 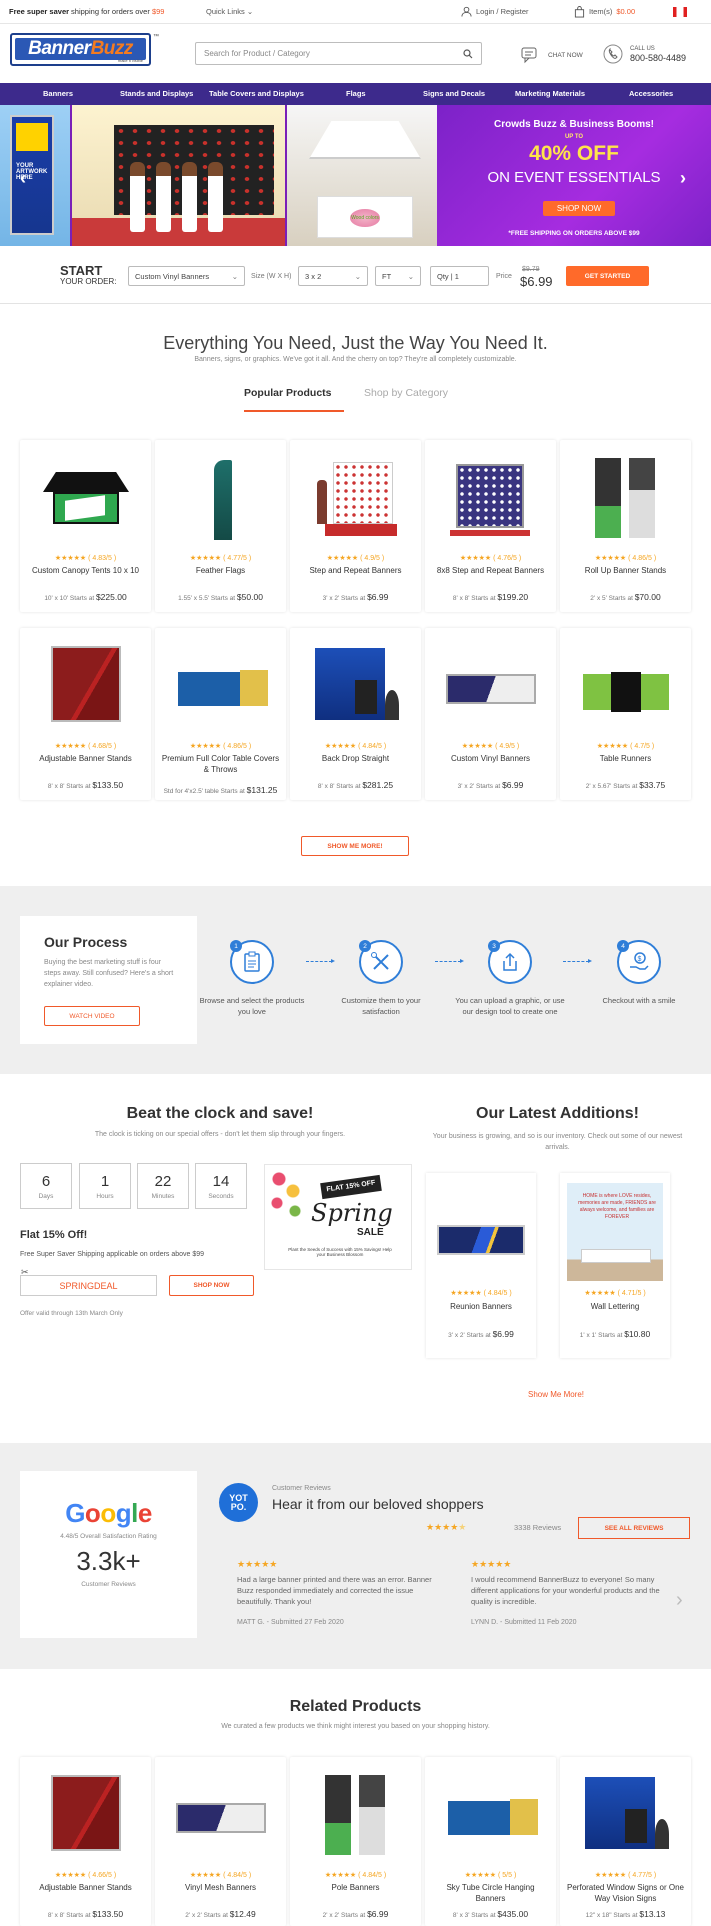 I want to click on product-name: Wall Lettering, so click(x=615, y=1306).